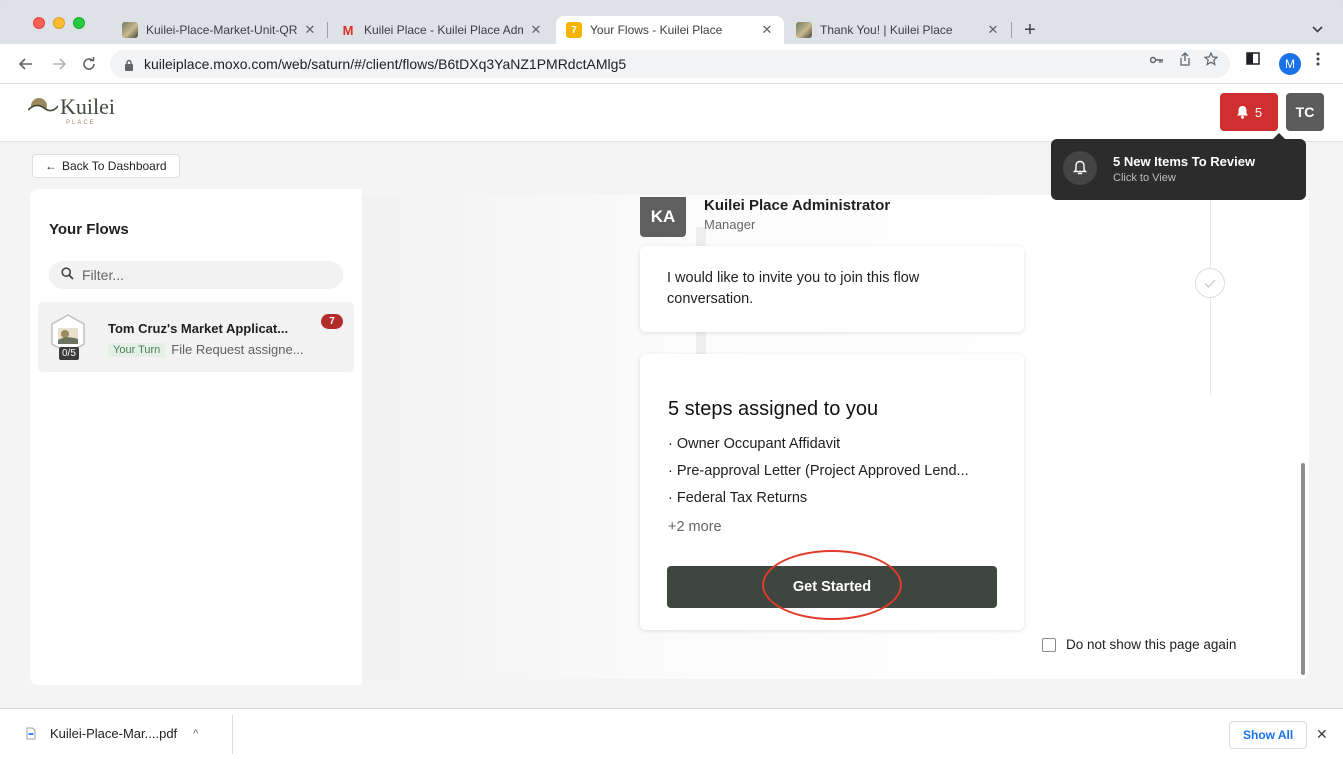  I want to click on notification-subtitle: Click to View, so click(1144, 178).